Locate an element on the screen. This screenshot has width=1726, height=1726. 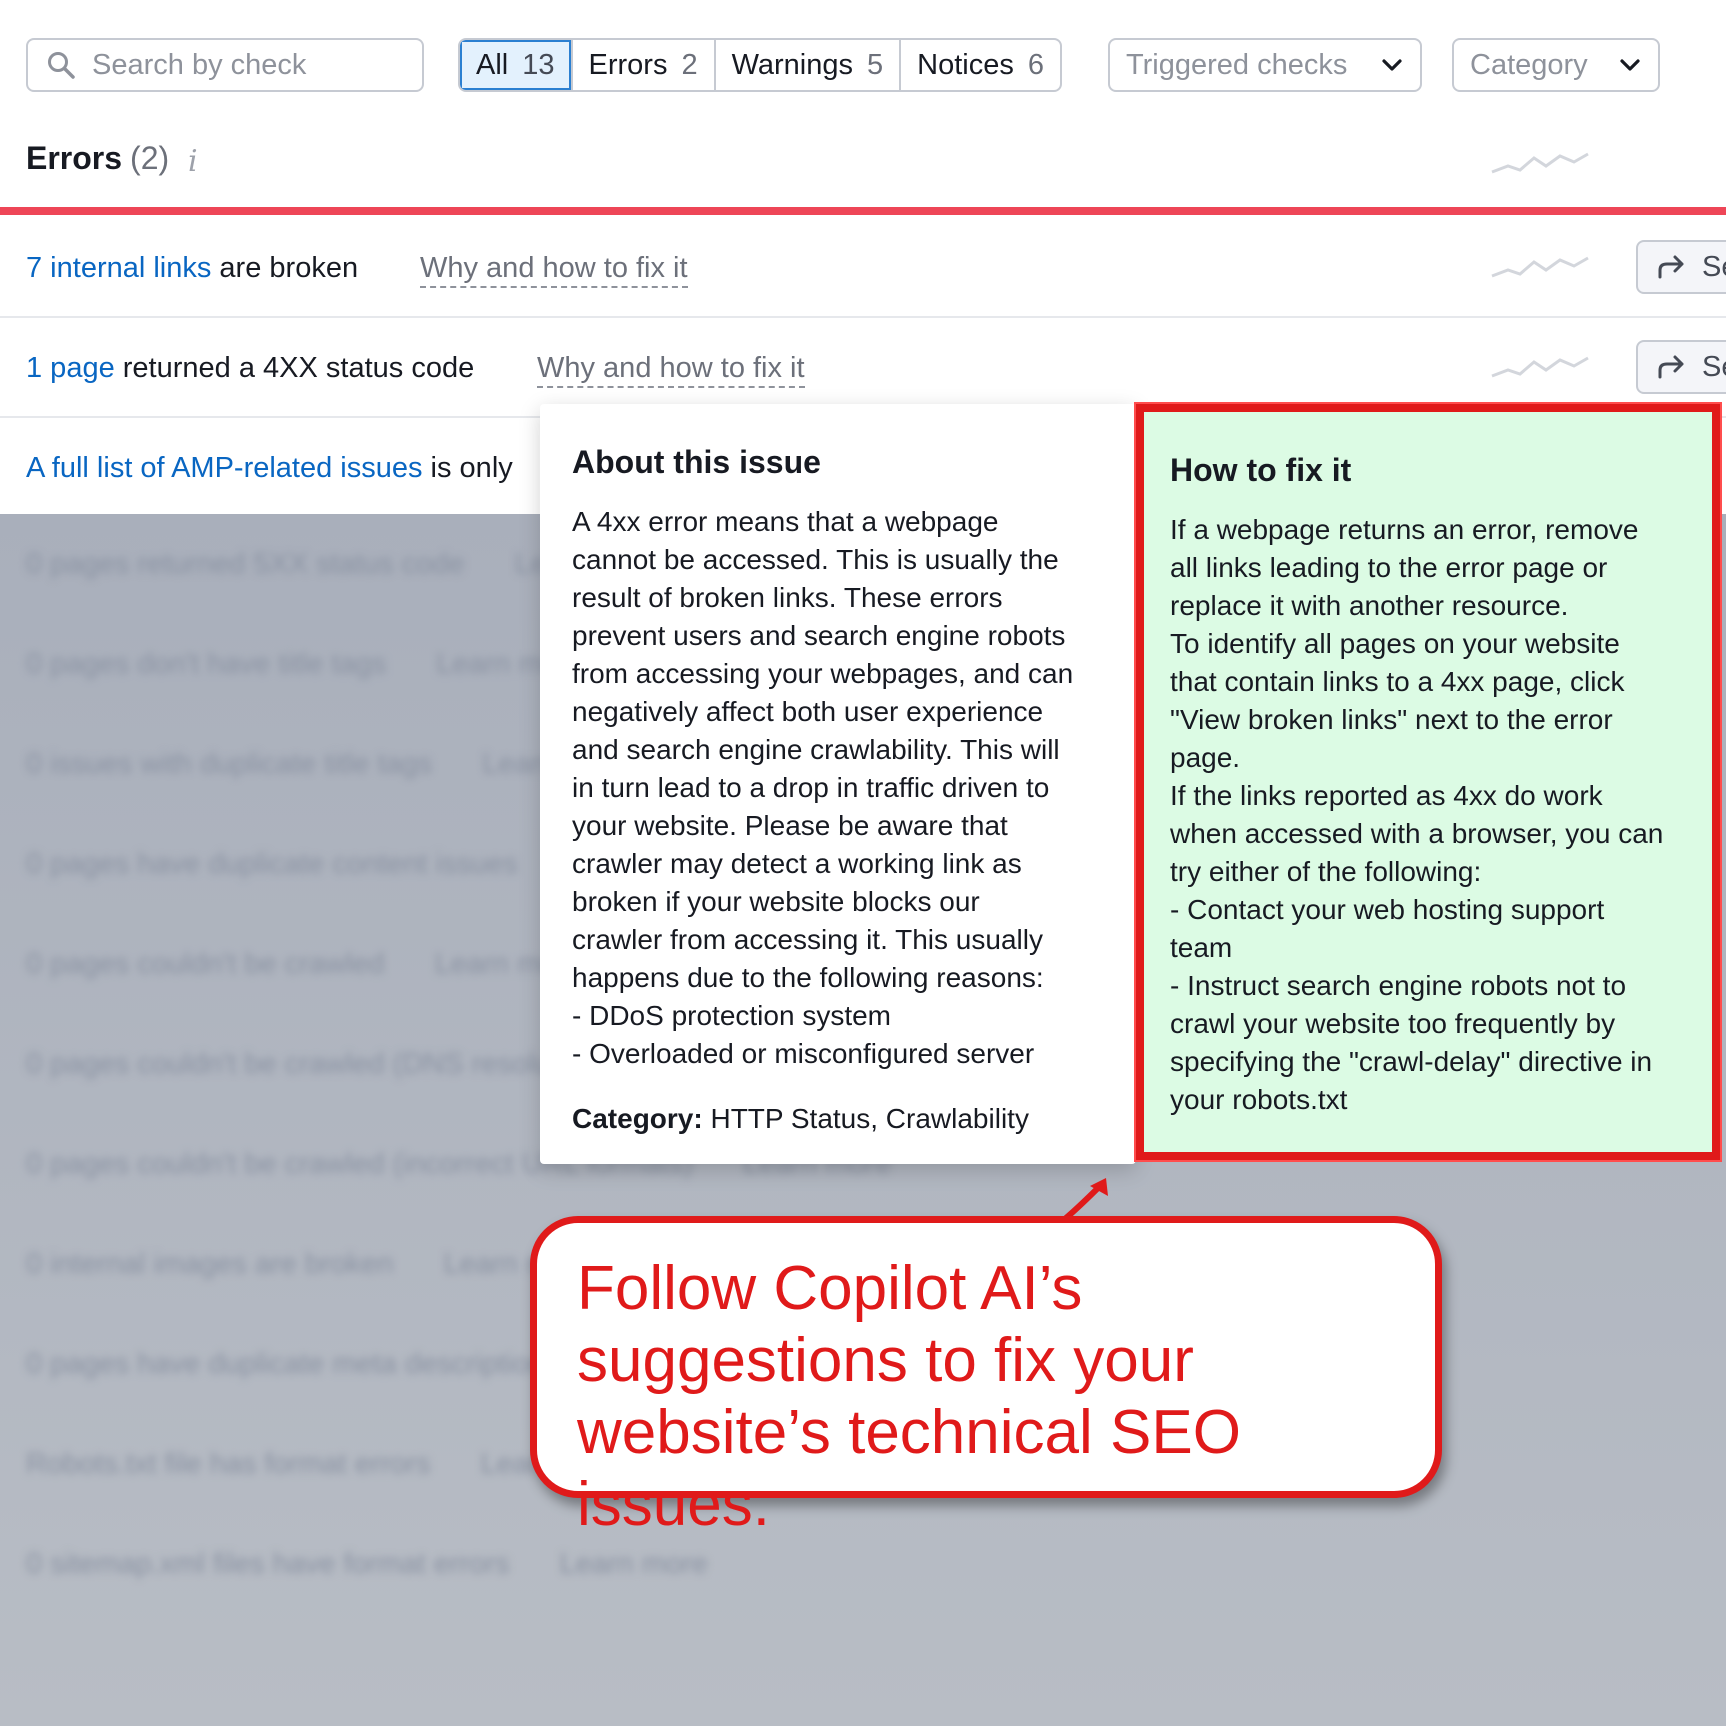
category-dropdown: Category is located at coordinates (1556, 65).